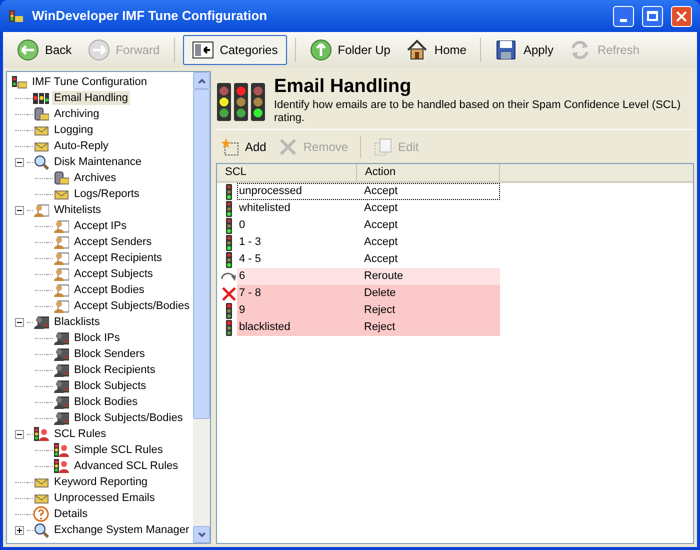 This screenshot has height=550, width=700. What do you see at coordinates (126, 466) in the screenshot?
I see `tree-item: Advanced SCL Rules` at bounding box center [126, 466].